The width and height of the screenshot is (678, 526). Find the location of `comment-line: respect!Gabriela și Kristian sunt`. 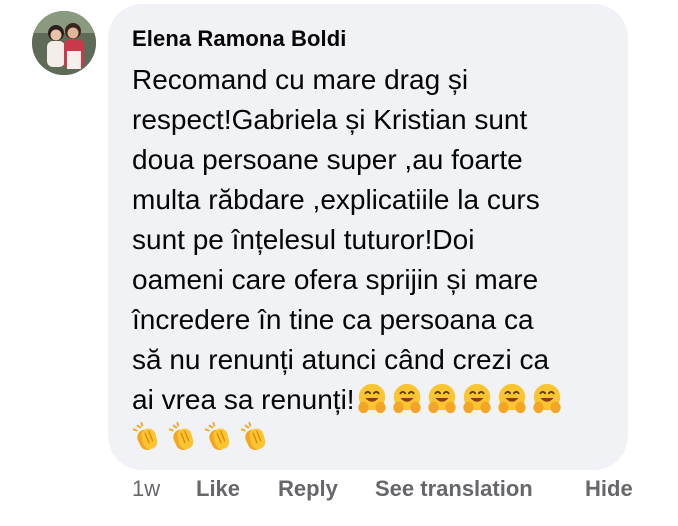

comment-line: respect!Gabriela și Kristian sunt is located at coordinates (330, 119).